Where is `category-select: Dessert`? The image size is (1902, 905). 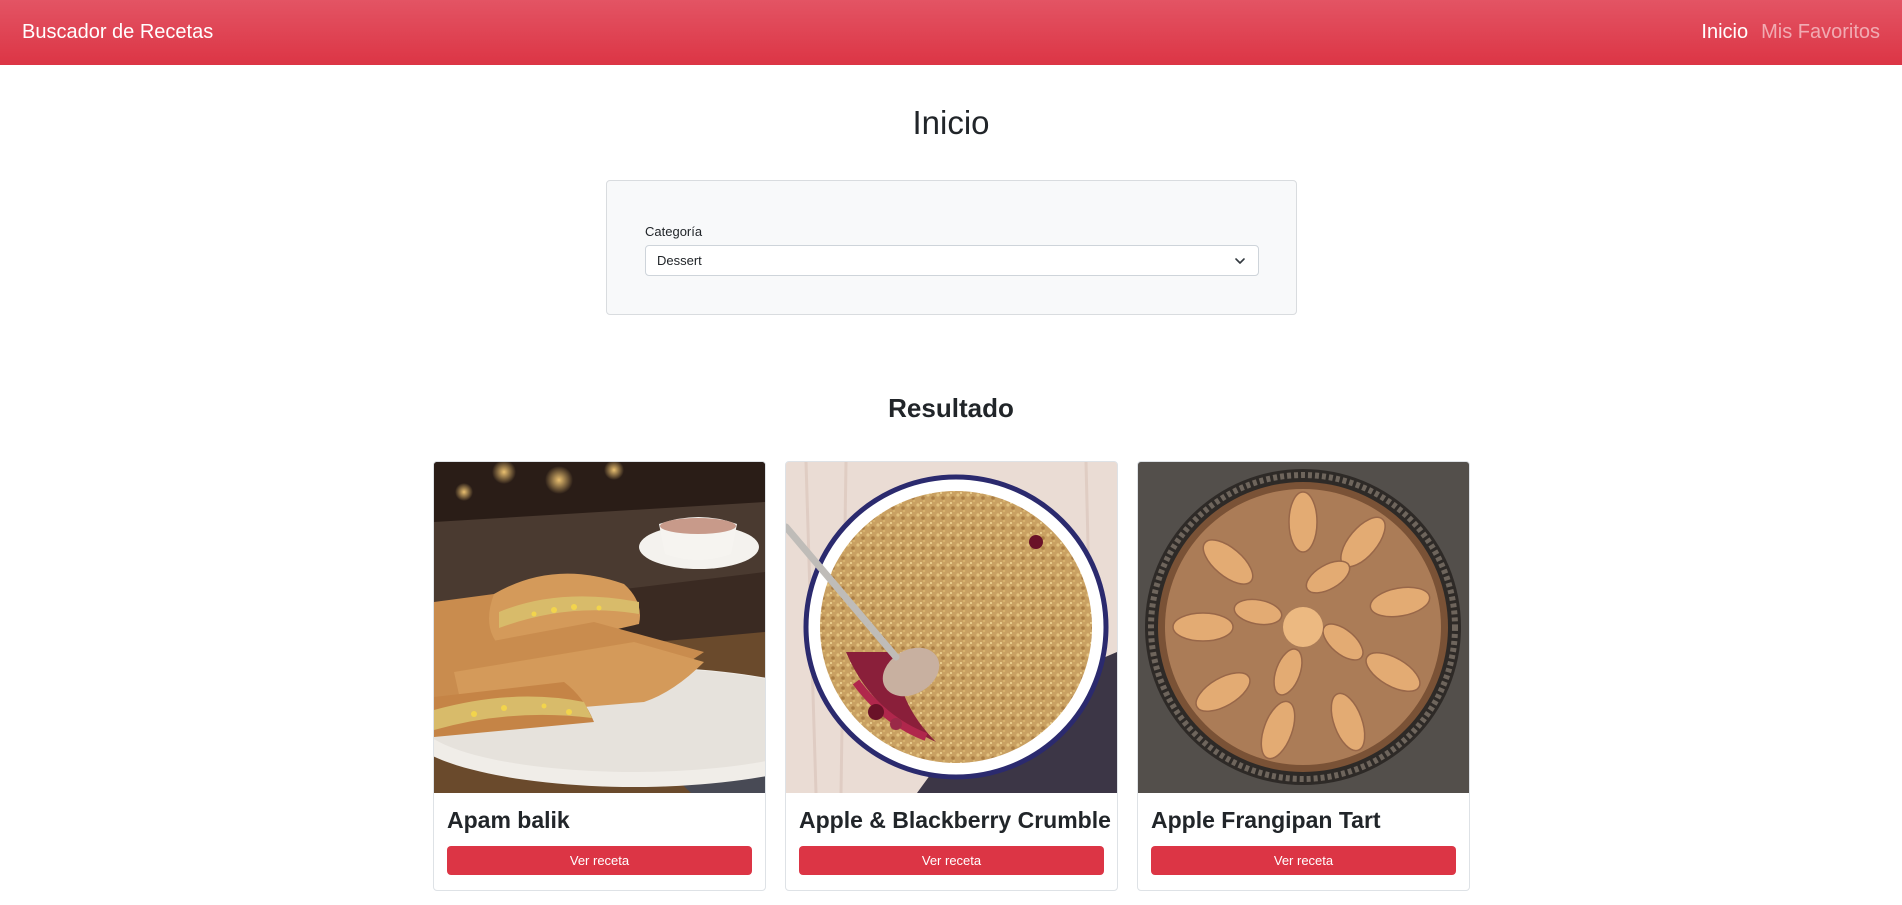
category-select: Dessert is located at coordinates (952, 260).